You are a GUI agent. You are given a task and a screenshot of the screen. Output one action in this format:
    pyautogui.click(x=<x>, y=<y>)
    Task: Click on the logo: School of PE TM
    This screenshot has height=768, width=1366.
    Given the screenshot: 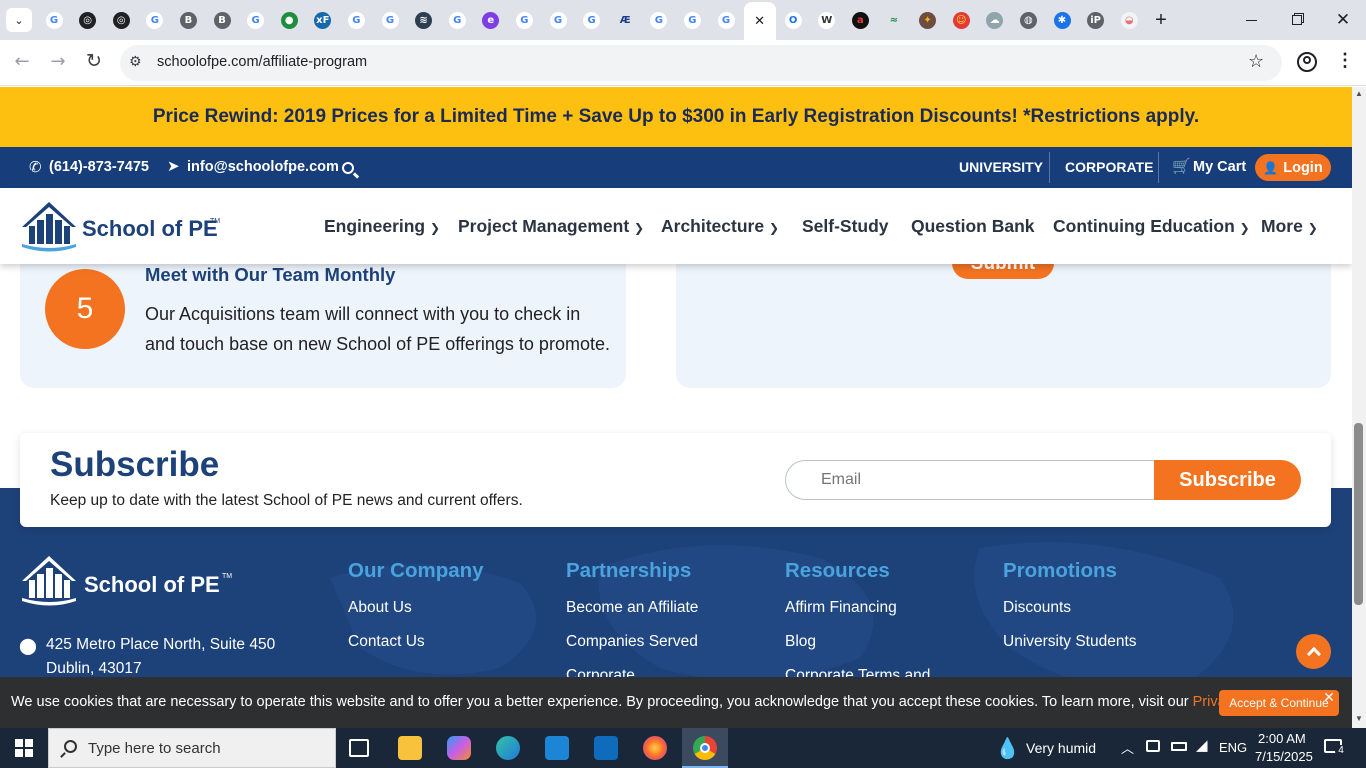 What is the action you would take?
    pyautogui.click(x=125, y=228)
    